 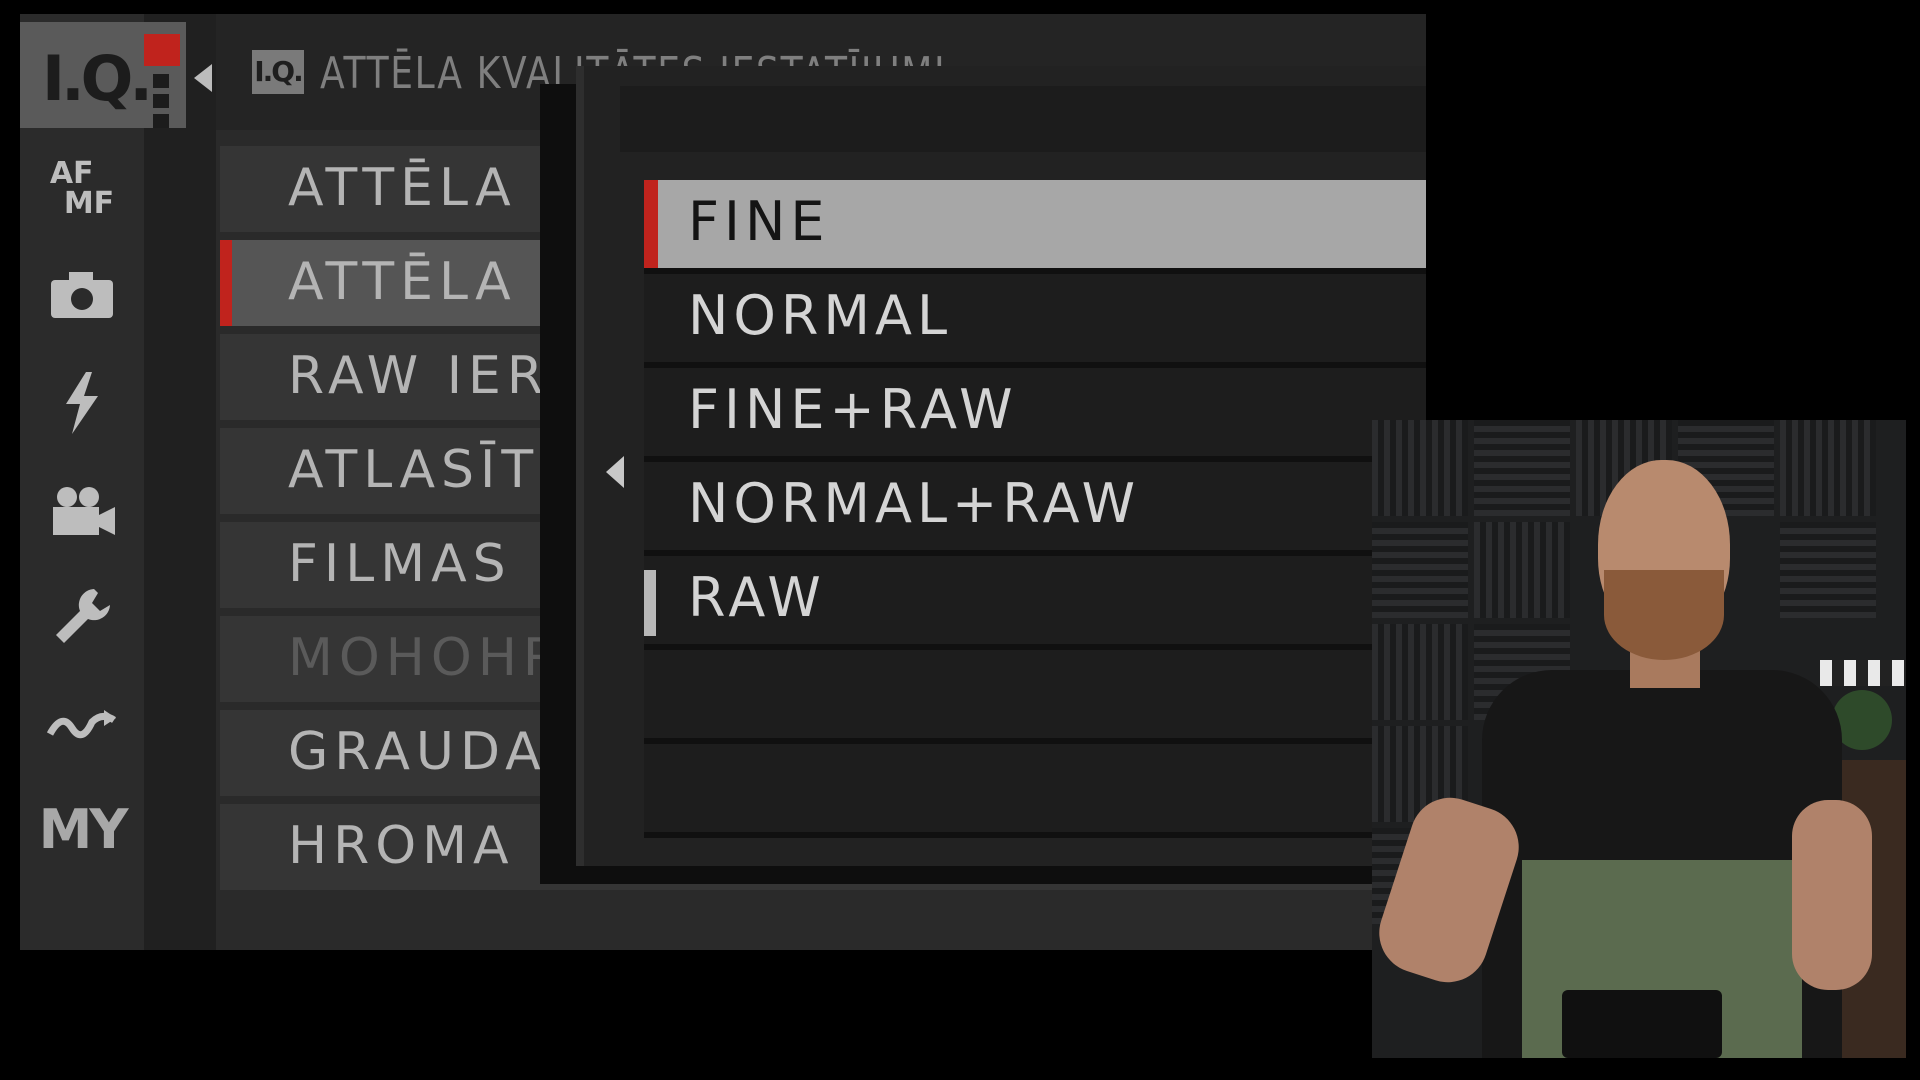 What do you see at coordinates (427, 658) in the screenshot?
I see `menu-item-label: MOHOHR` at bounding box center [427, 658].